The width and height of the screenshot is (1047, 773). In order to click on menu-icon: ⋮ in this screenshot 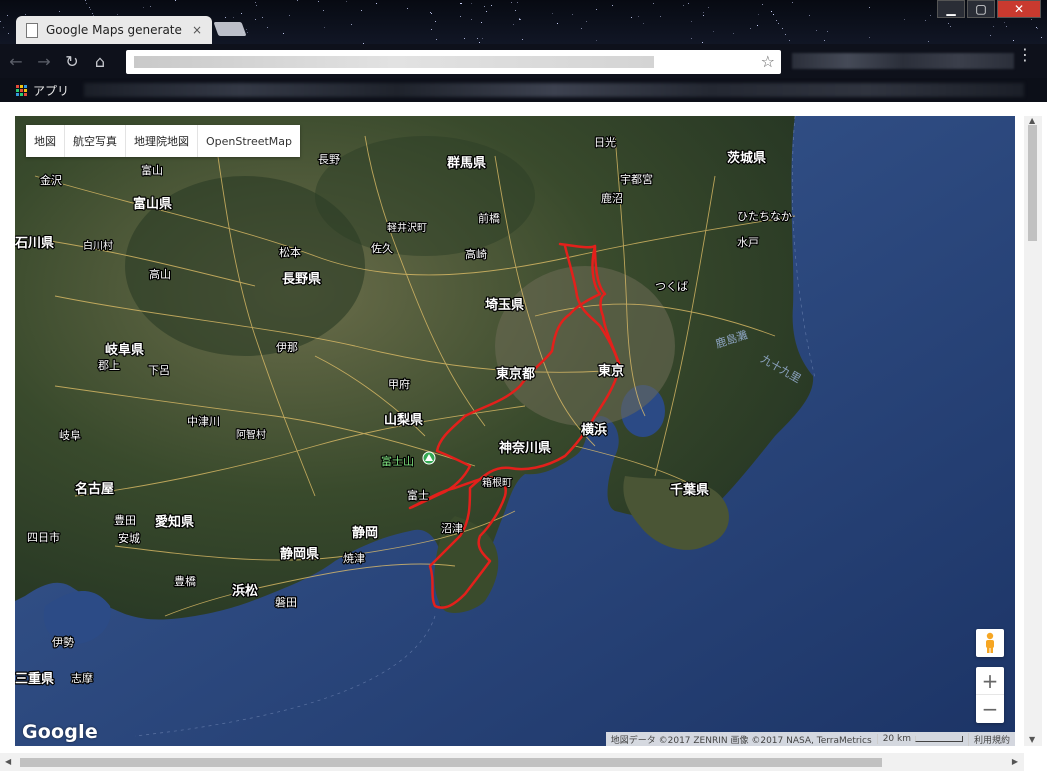, I will do `click(1025, 55)`.